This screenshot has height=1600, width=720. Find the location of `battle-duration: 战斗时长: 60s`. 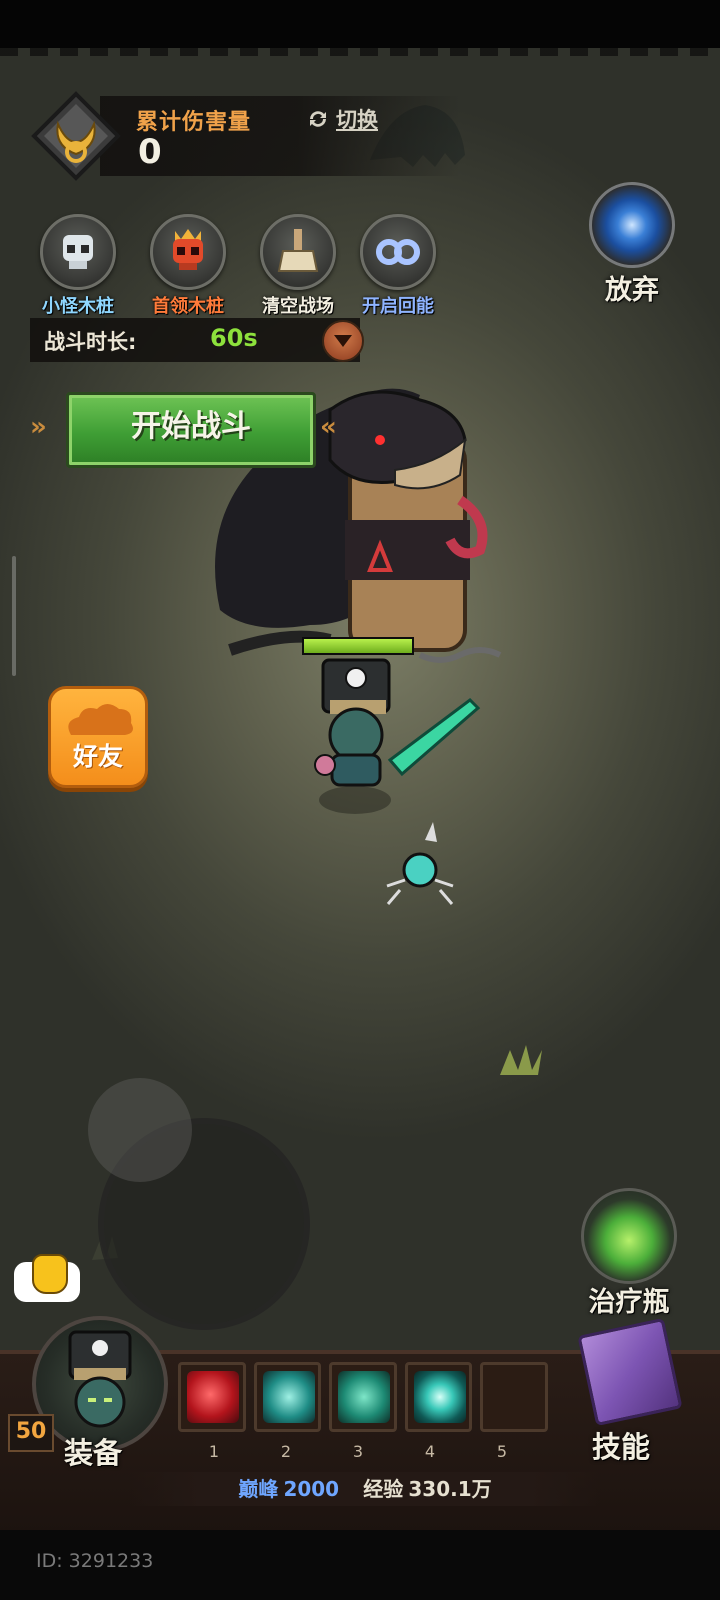

battle-duration: 战斗时长: 60s is located at coordinates (197, 340).